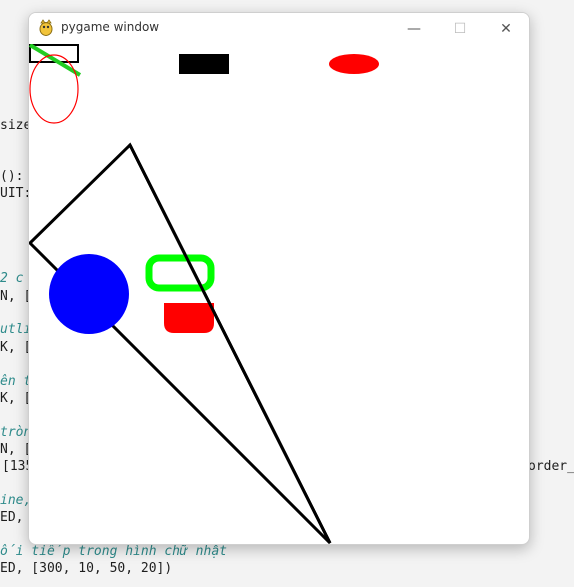 The image size is (574, 587). I want to click on code-comment: ine,, so click(16, 500).